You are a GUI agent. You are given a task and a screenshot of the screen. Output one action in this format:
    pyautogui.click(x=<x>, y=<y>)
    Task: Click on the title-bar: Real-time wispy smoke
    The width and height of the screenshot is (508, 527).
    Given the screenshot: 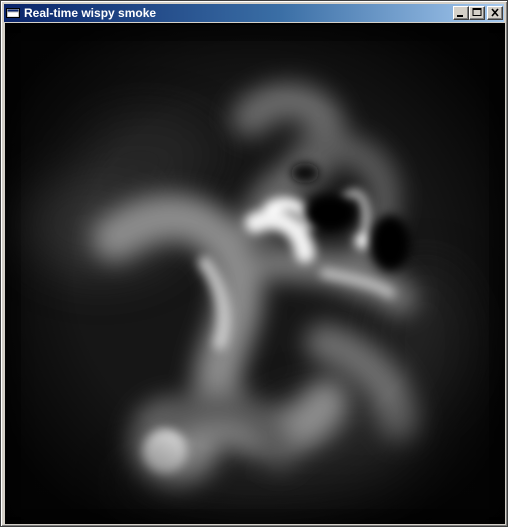 What is the action you would take?
    pyautogui.click(x=254, y=13)
    